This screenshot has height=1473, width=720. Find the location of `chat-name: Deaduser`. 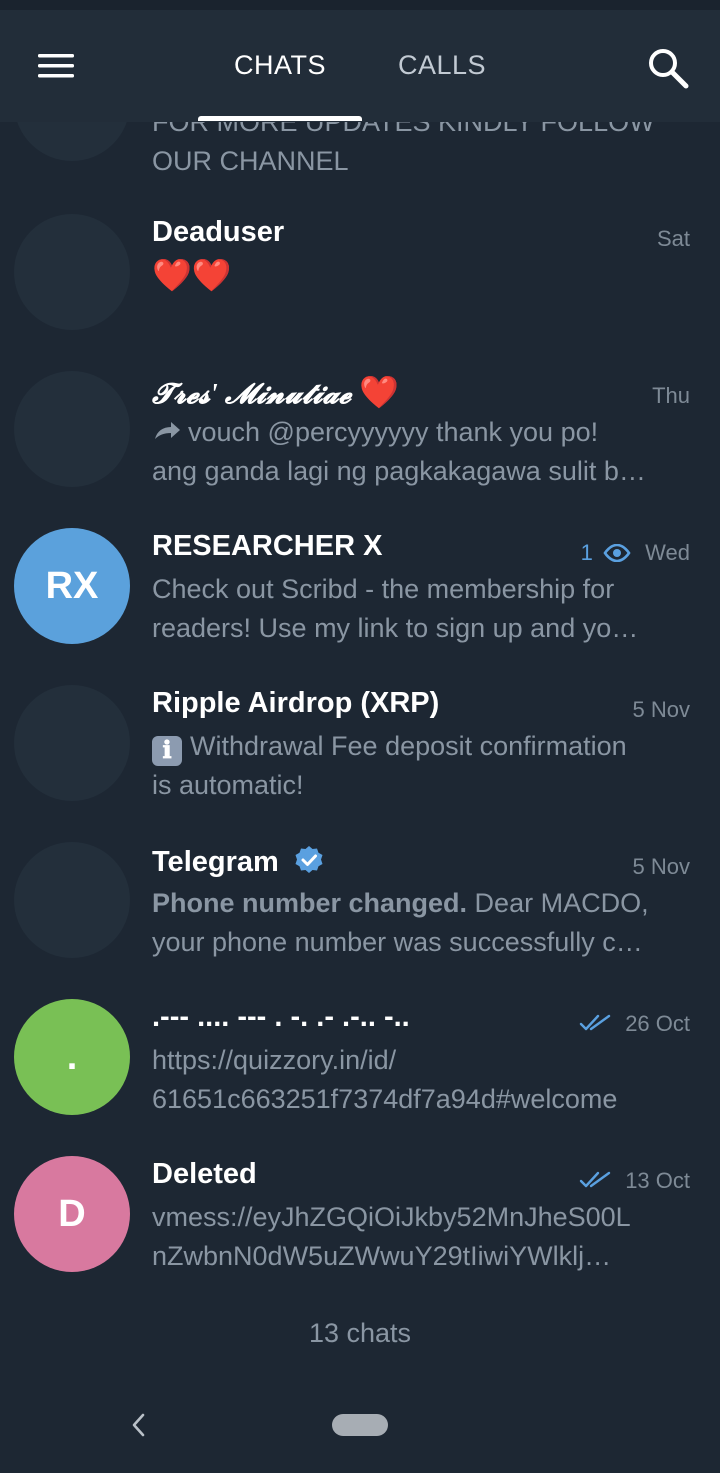

chat-name: Deaduser is located at coordinates (218, 232).